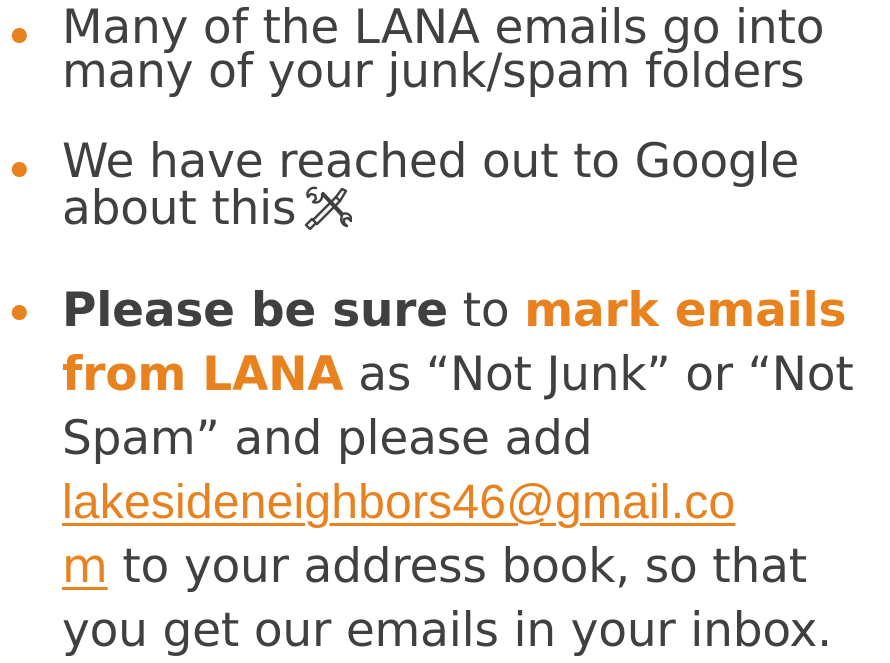 The image size is (890, 663). Describe the element at coordinates (85, 566) in the screenshot. I see `email-link-continued: m` at that location.